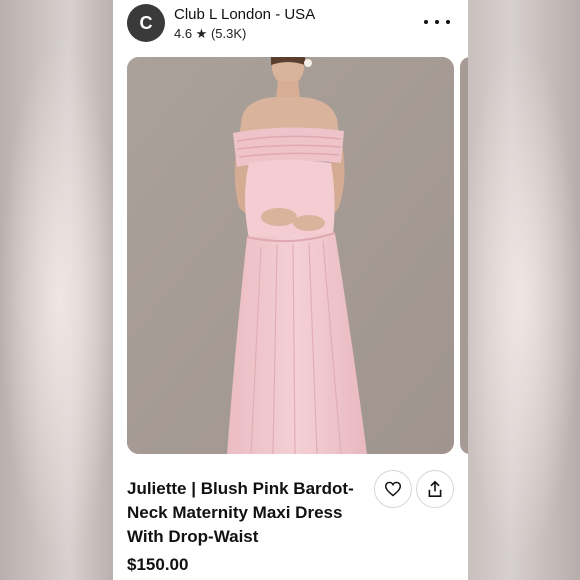 This screenshot has width=580, height=580. Describe the element at coordinates (426, 22) in the screenshot. I see `more-options-icon` at that location.